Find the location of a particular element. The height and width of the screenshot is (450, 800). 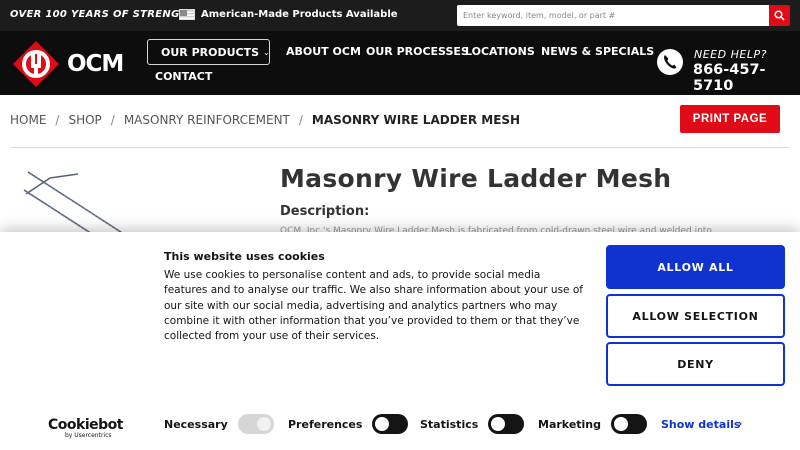

product-image is located at coordinates (85, 200).